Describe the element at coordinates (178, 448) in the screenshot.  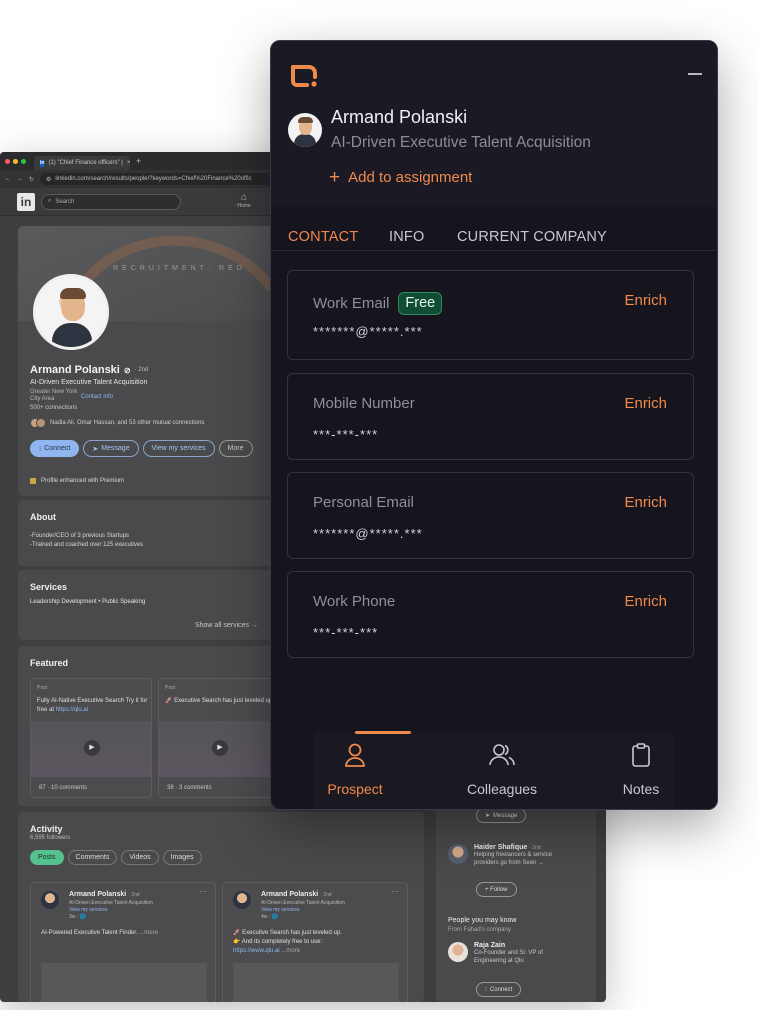
I see `view-services-button: View my services` at that location.